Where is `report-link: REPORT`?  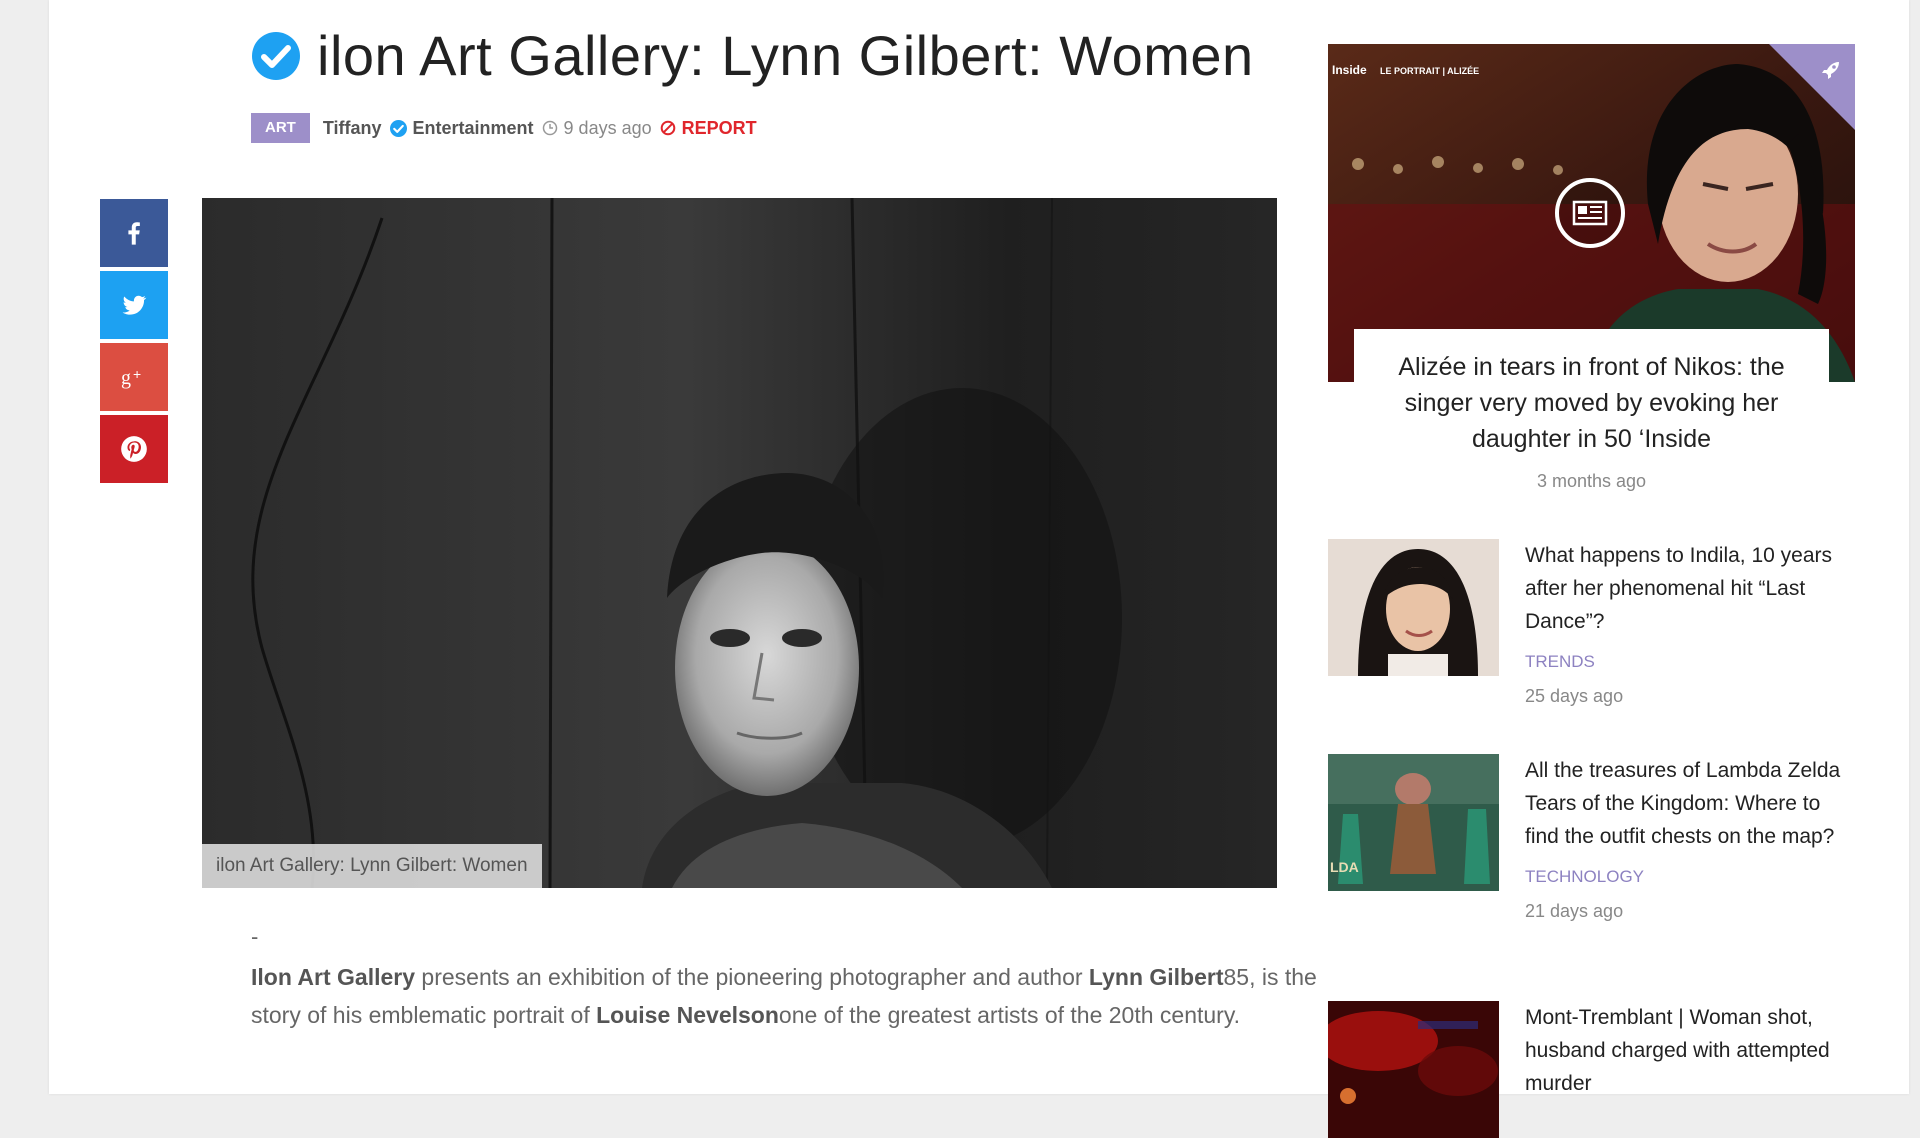
report-link: REPORT is located at coordinates (719, 128).